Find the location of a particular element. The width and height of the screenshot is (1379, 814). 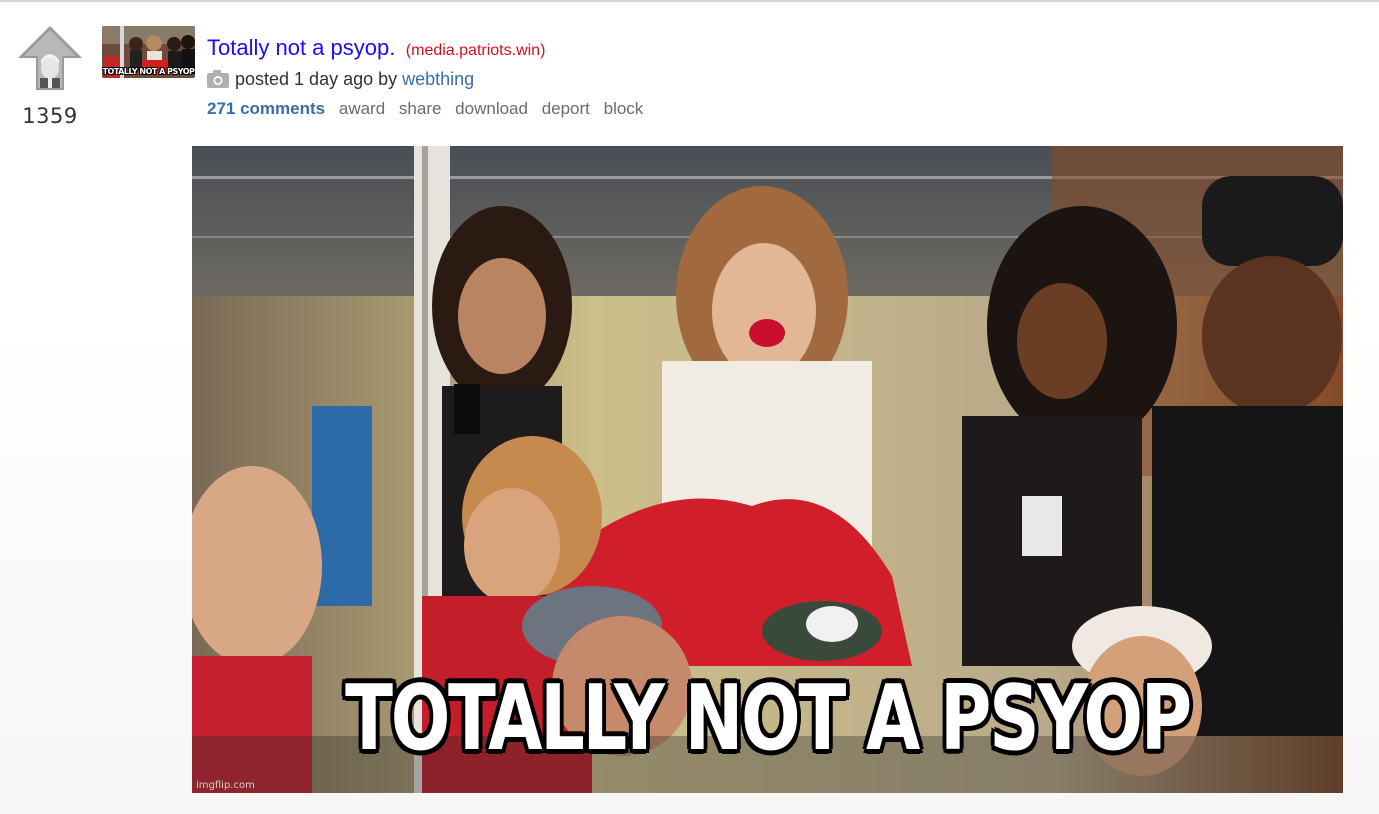

posted-text: posted 1 day ago by is located at coordinates (316, 79).